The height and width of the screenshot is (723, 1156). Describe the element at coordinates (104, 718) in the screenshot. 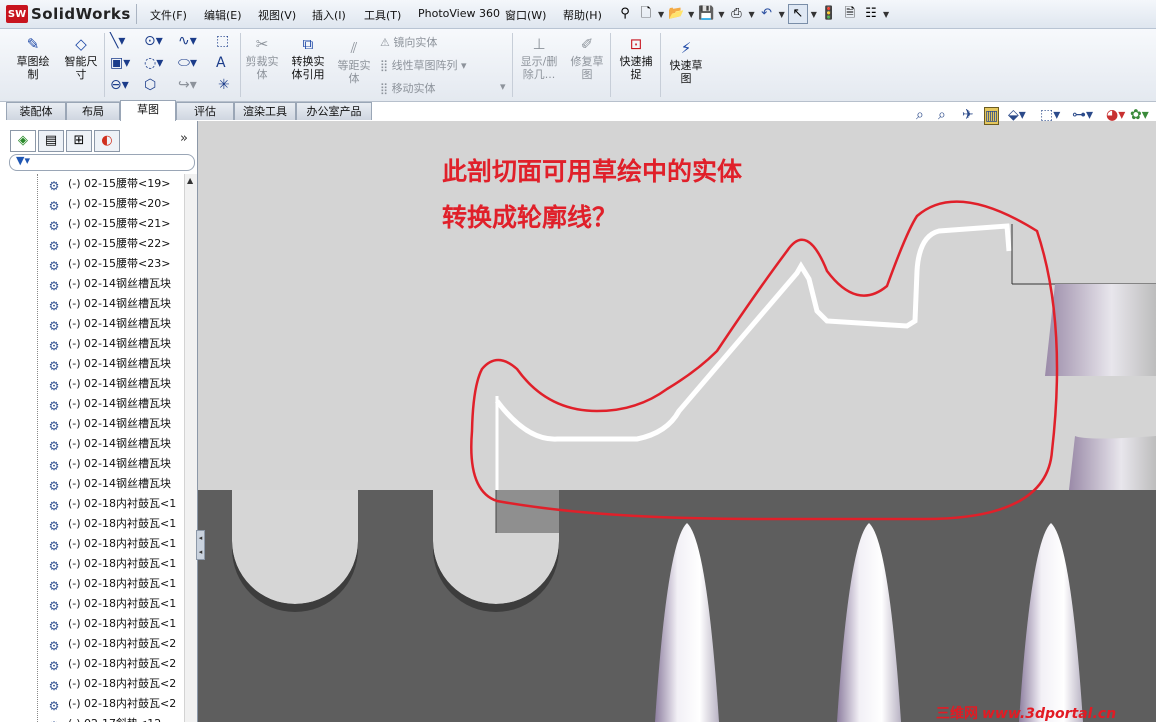

I see `tree-item: ⚙(-) 02-17斜垫<12` at that location.